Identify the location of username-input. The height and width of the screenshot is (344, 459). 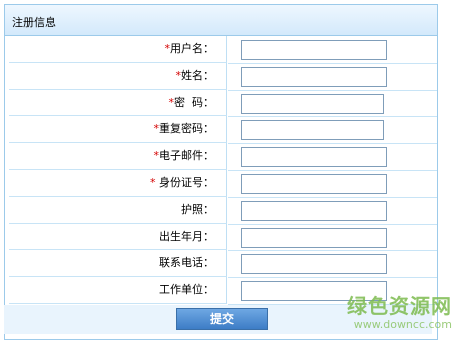
(314, 50).